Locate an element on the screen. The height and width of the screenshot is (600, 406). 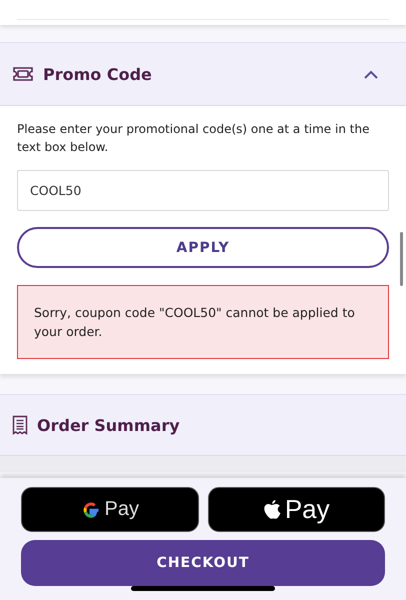
apple-icon is located at coordinates (271, 509).